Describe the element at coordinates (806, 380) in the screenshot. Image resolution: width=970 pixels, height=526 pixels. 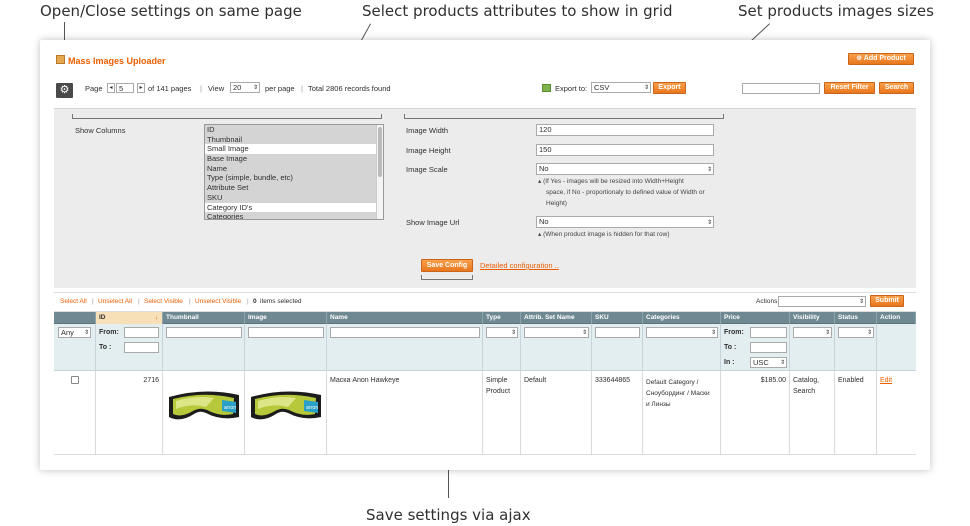
I see `row-visibility-line-1: Catalog,` at that location.